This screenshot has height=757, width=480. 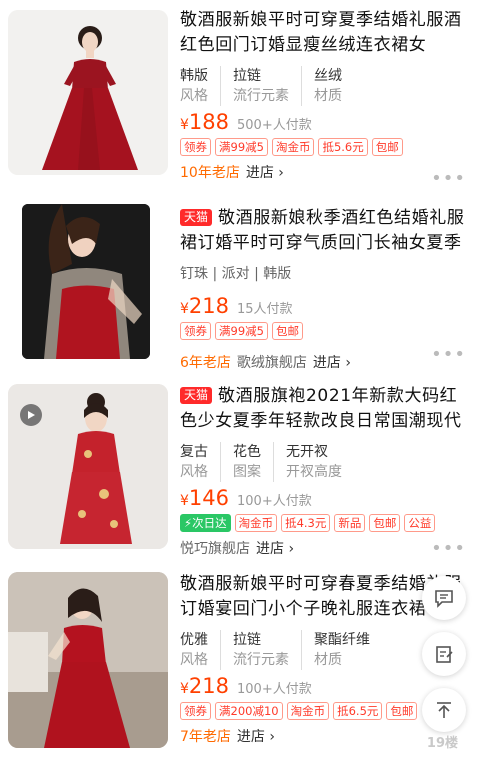 I want to click on attribute-value: 无开衩, so click(x=307, y=452).